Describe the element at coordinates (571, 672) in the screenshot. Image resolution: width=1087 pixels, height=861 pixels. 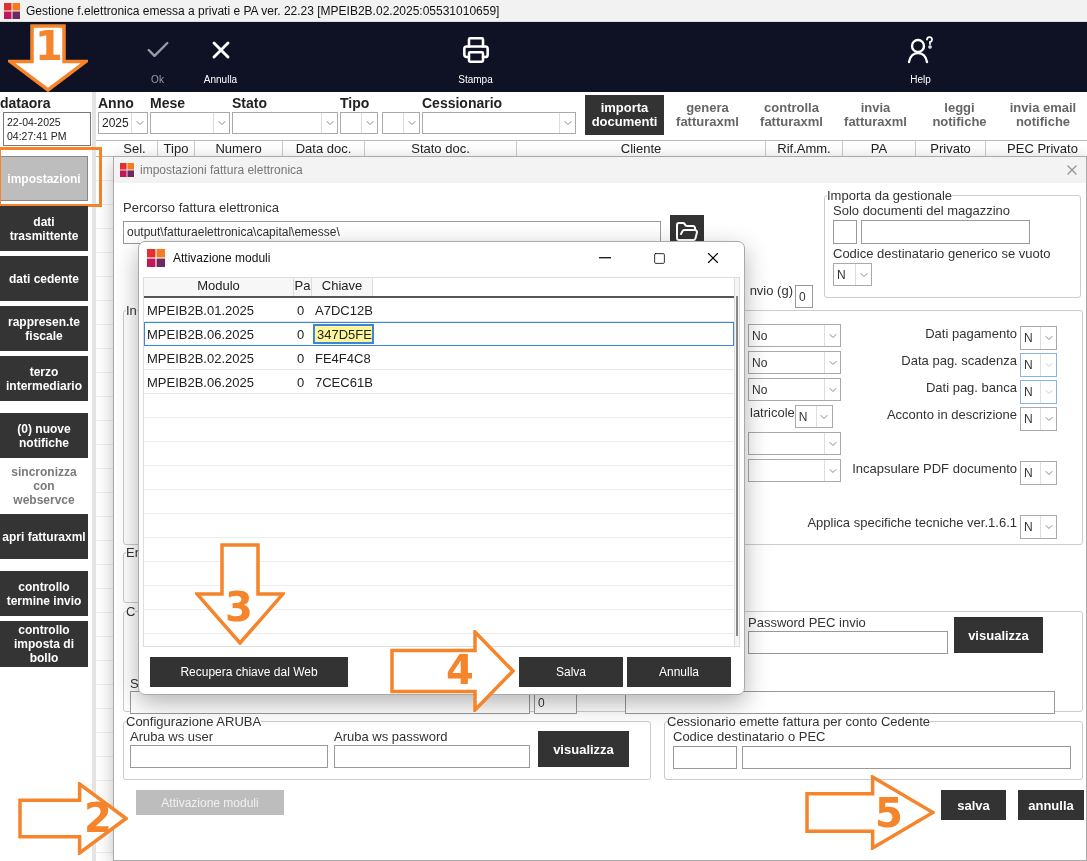
I see `save-button: Salva` at that location.